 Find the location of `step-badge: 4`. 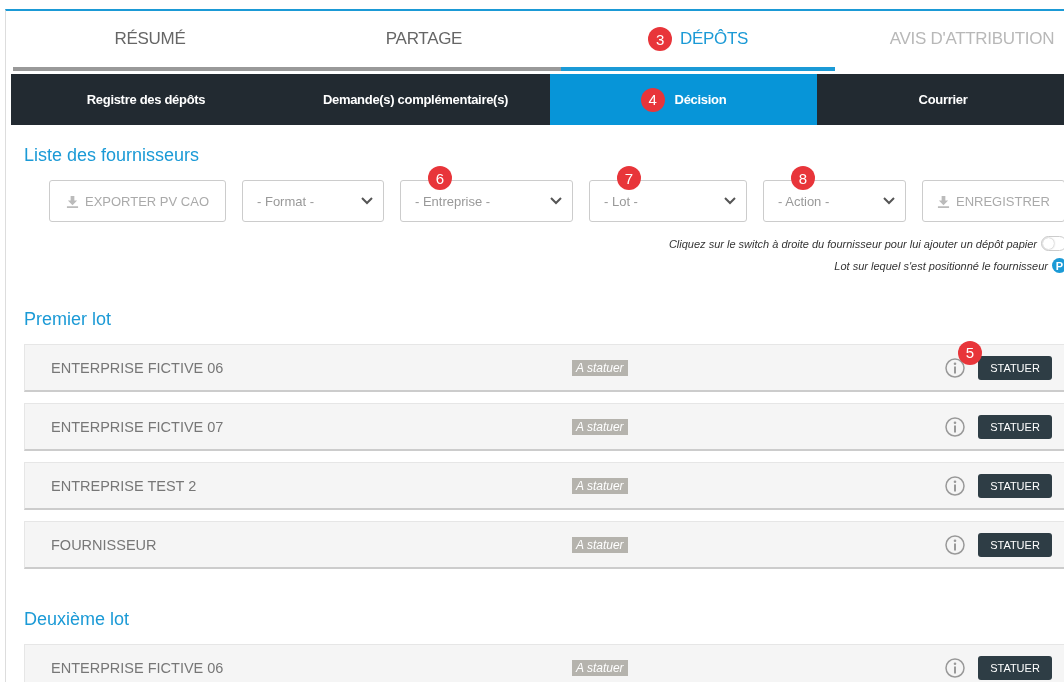

step-badge: 4 is located at coordinates (652, 99).